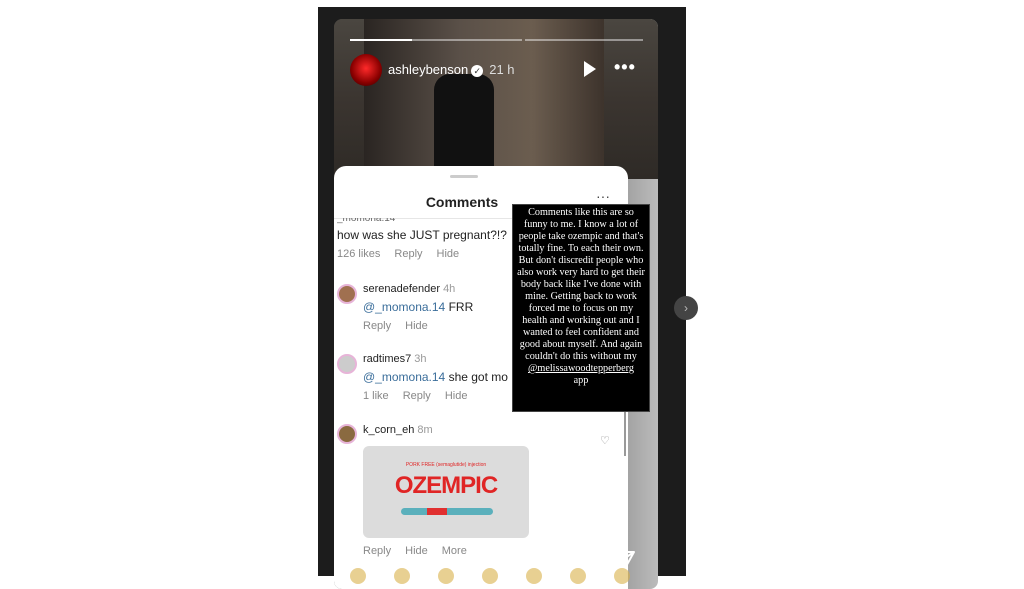 This screenshot has width=1024, height=589. I want to click on pen-image, so click(447, 511).